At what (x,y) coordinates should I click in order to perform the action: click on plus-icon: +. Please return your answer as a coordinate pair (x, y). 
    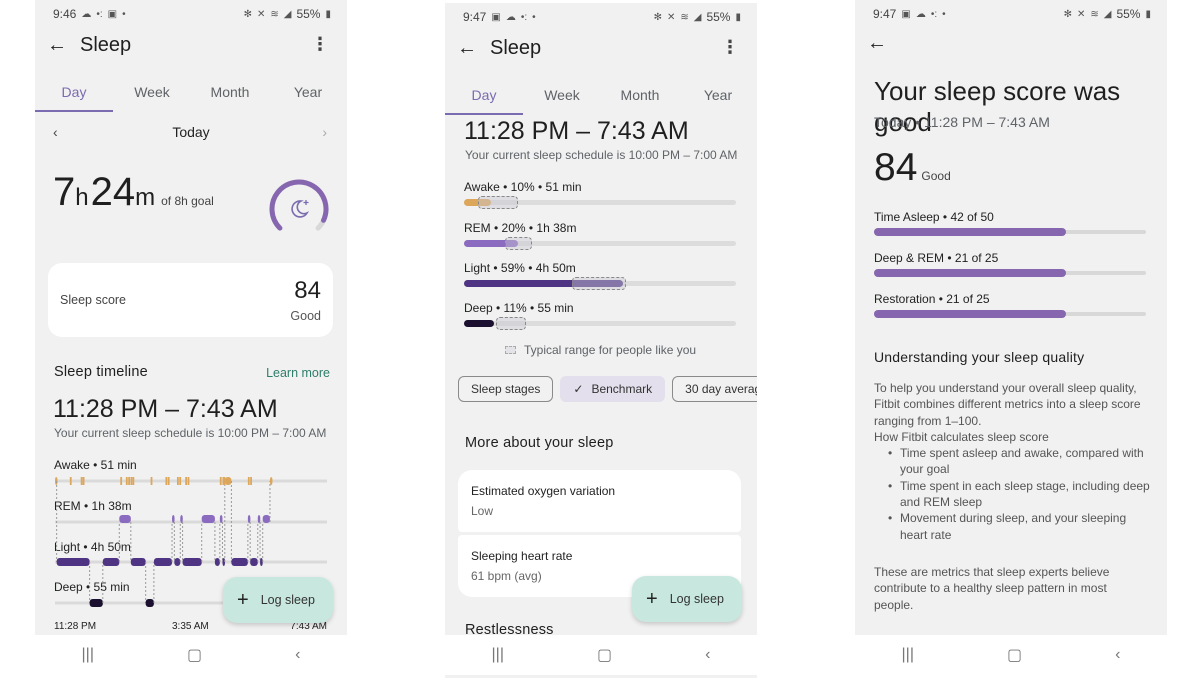
    Looking at the image, I should click on (243, 599).